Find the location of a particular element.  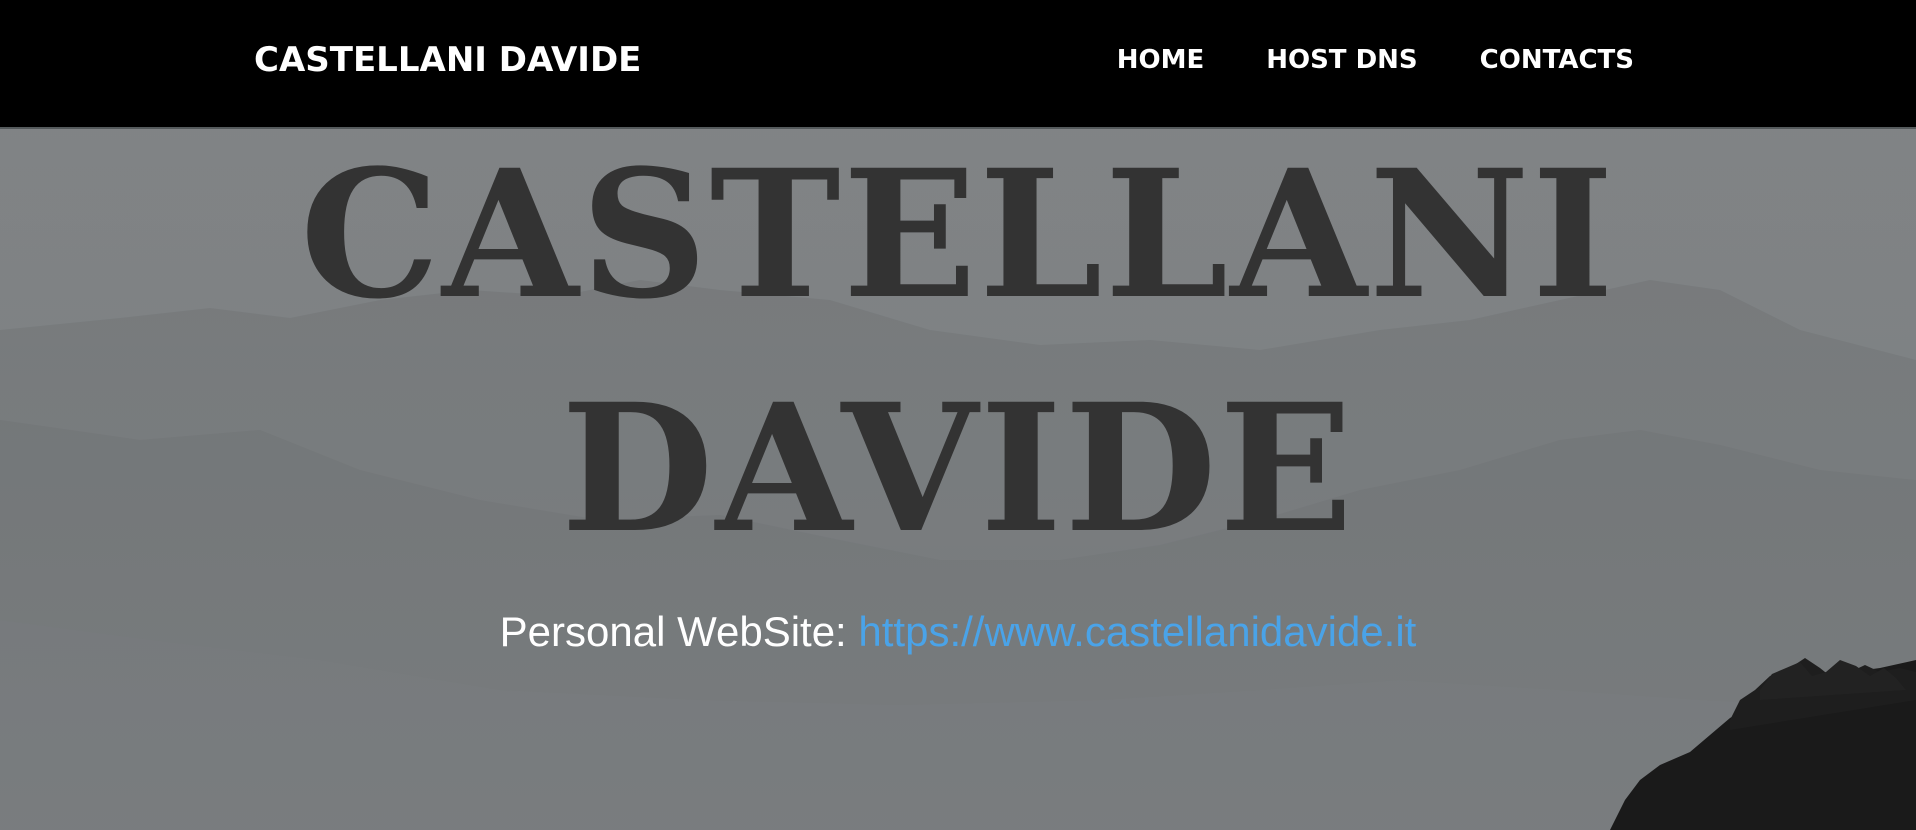

personal-website-link: https://www.castellanidavide.it is located at coordinates (1137, 631).